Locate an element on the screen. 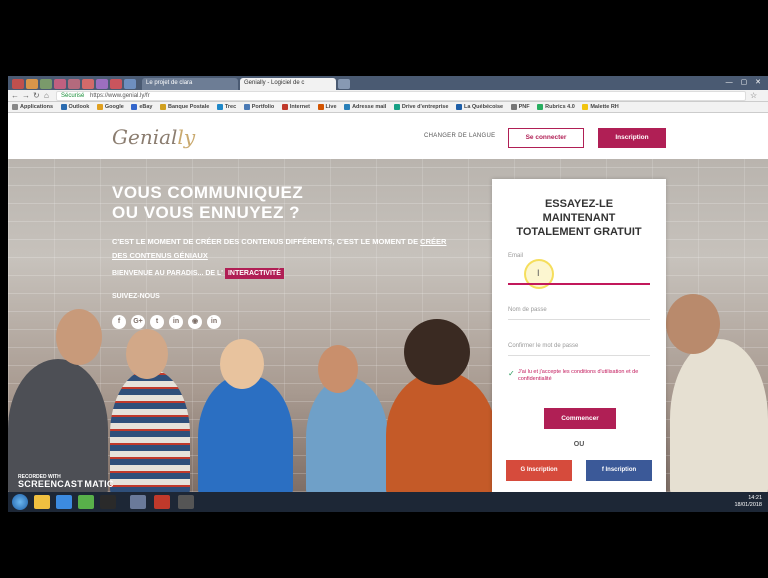  forward-icon: → is located at coordinates (26, 95).